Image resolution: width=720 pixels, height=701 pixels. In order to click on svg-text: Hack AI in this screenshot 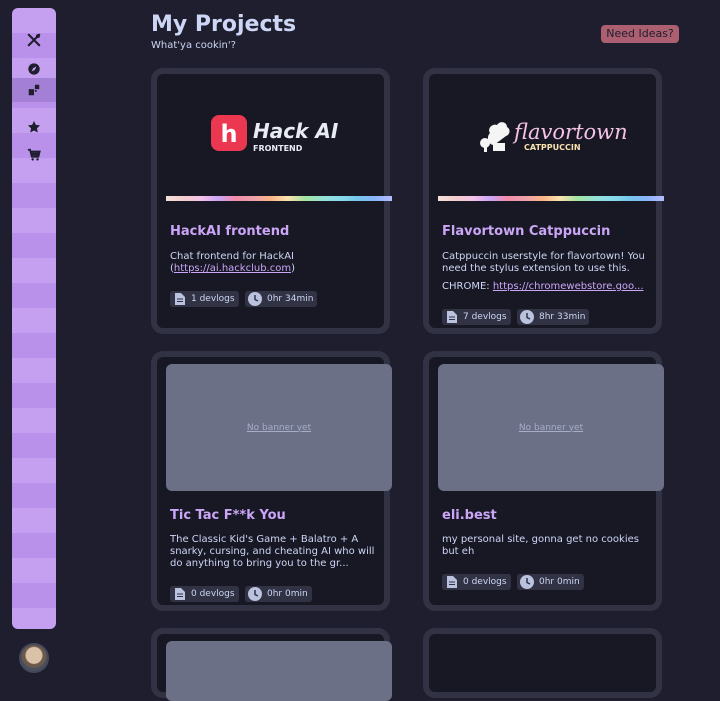, I will do `click(296, 131)`.